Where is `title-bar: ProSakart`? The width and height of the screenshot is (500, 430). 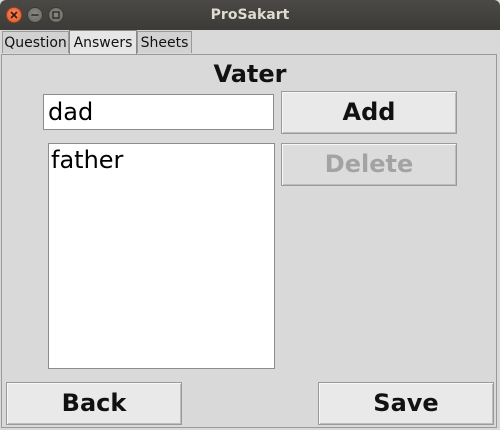
title-bar: ProSakart is located at coordinates (250, 15).